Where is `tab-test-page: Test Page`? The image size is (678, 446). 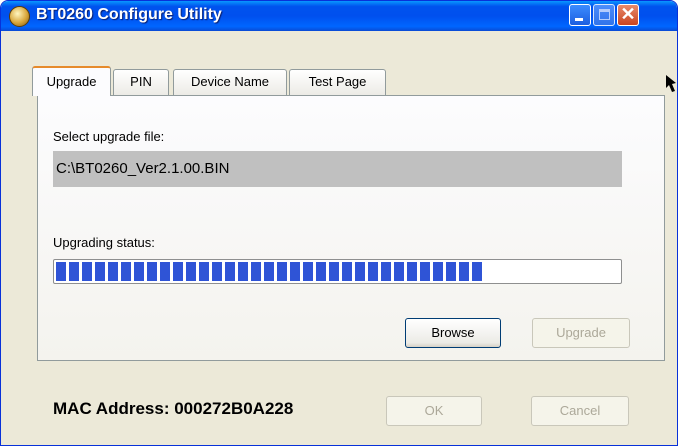 tab-test-page: Test Page is located at coordinates (337, 82).